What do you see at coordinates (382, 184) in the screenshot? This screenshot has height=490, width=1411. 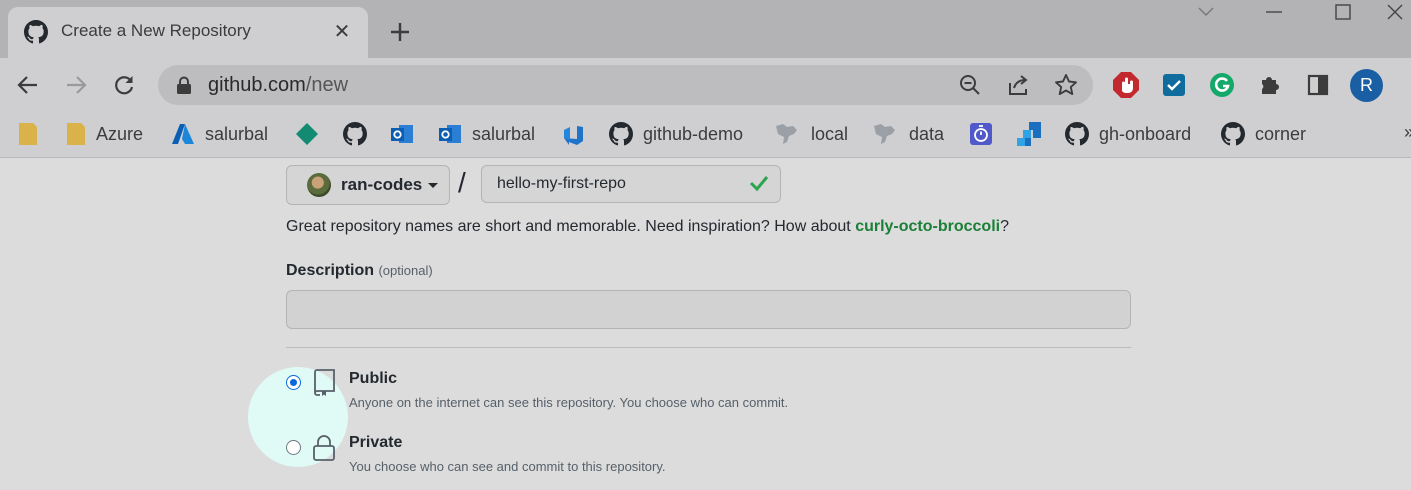 I see `owner-name: ran-codes` at bounding box center [382, 184].